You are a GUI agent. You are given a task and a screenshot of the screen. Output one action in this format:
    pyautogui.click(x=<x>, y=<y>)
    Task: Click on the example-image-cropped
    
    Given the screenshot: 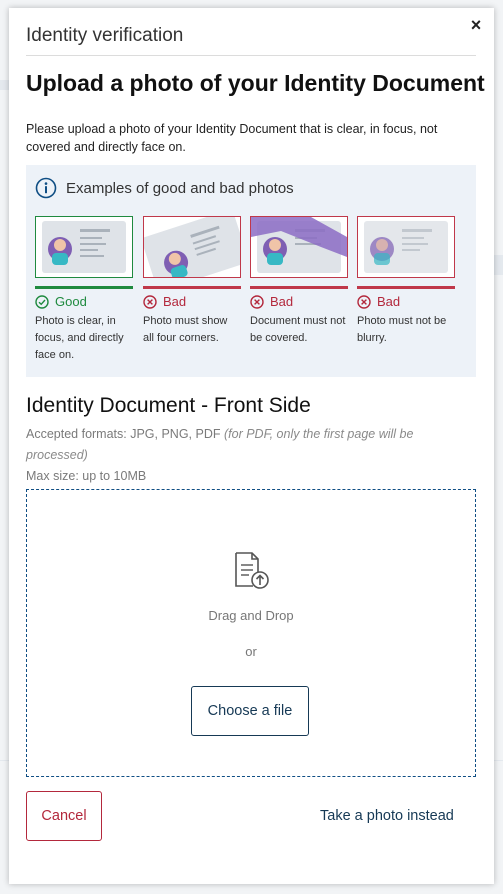 What is the action you would take?
    pyautogui.click(x=192, y=247)
    